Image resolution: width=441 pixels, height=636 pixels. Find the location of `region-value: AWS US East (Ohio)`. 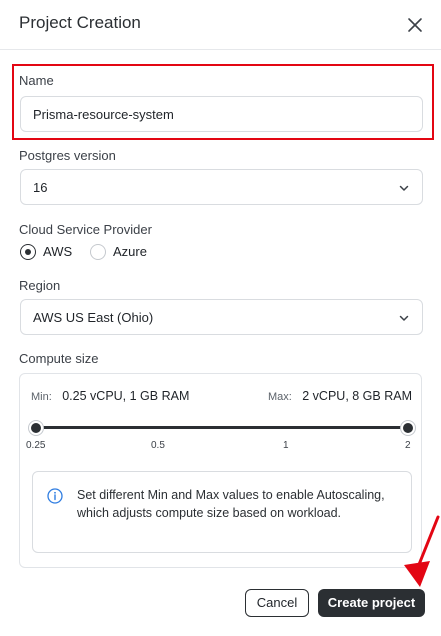

region-value: AWS US East (Ohio) is located at coordinates (93, 317).